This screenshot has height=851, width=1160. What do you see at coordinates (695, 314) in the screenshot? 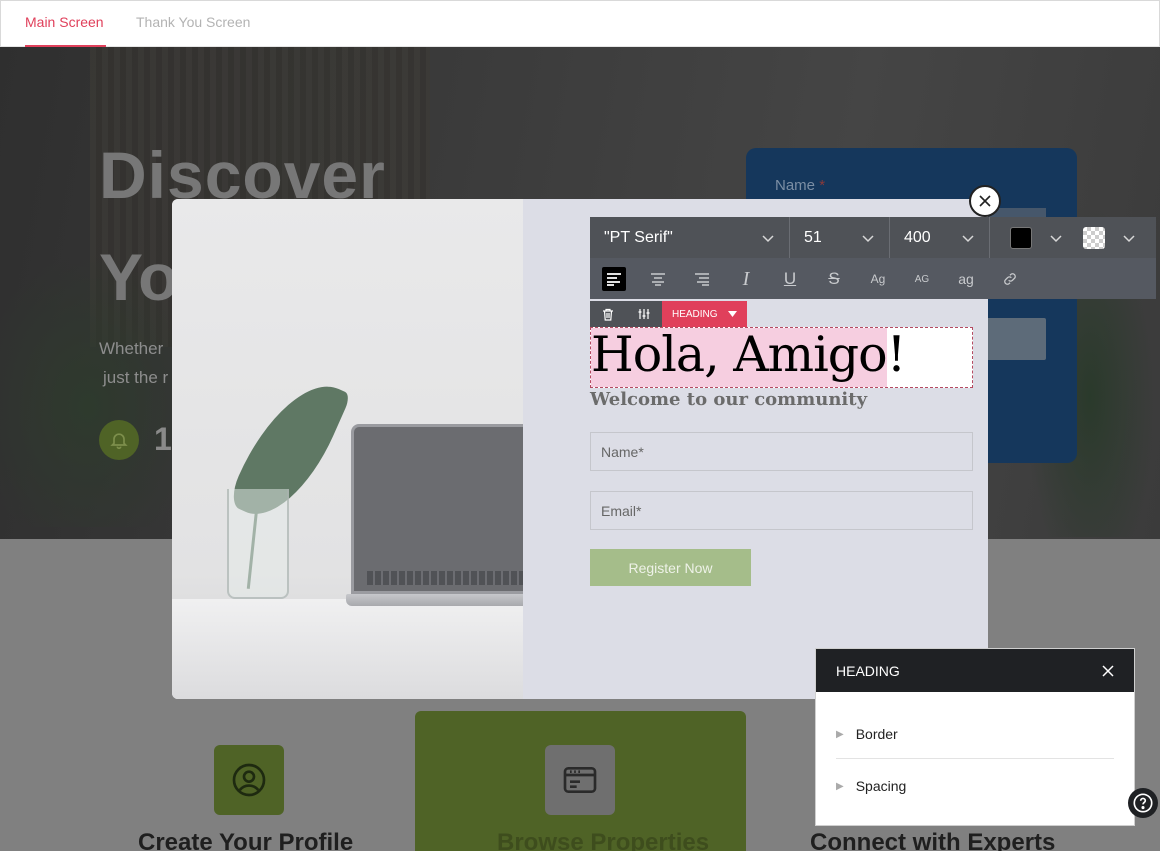
I see `element-type-label: HEADING` at bounding box center [695, 314].